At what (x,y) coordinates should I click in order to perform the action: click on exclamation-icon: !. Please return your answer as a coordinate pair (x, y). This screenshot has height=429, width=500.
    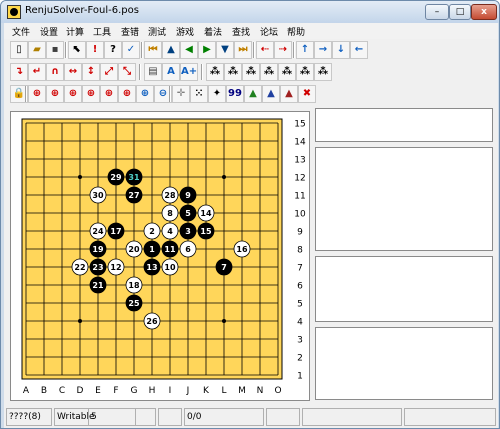
    Looking at the image, I should click on (95, 50).